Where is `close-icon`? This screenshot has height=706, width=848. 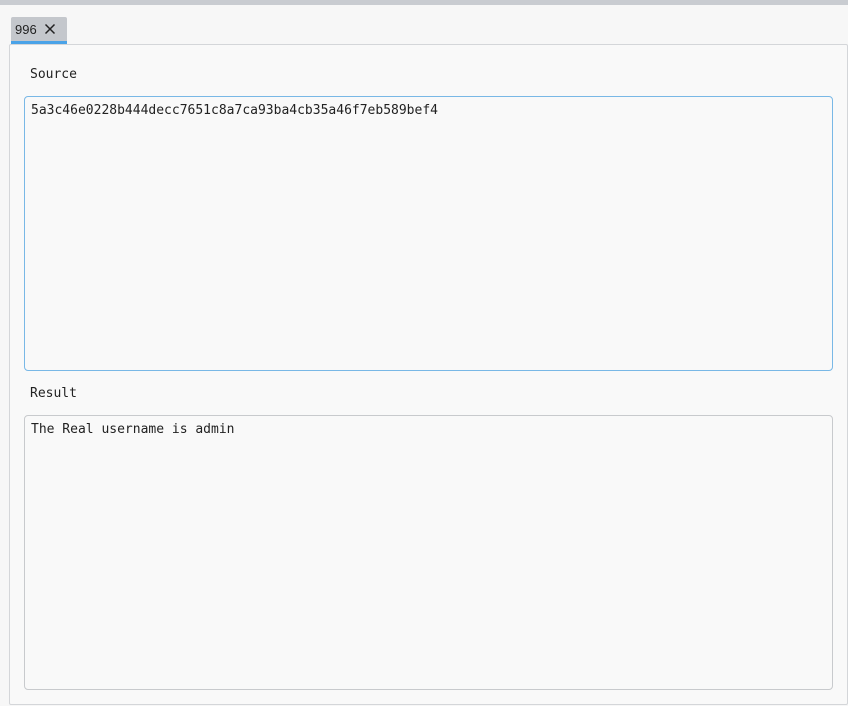 close-icon is located at coordinates (50, 29).